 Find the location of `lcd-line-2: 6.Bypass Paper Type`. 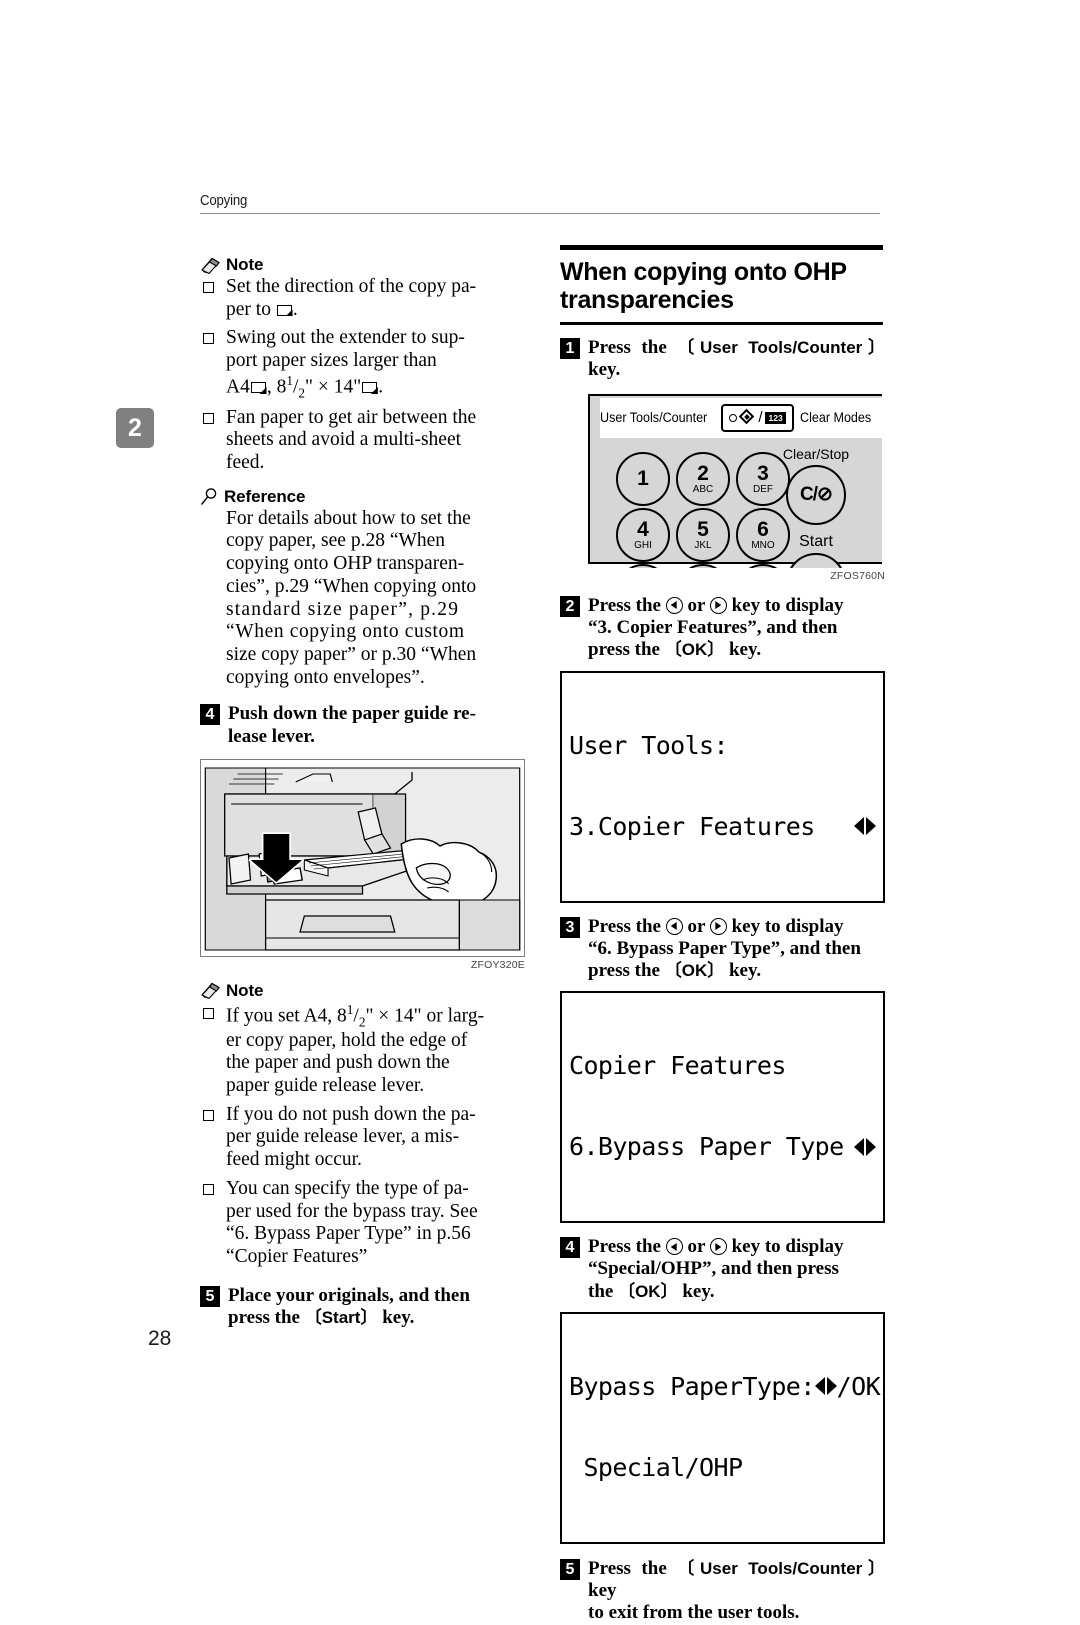

lcd-line-2: 6.Bypass Paper Type is located at coordinates (706, 1147).